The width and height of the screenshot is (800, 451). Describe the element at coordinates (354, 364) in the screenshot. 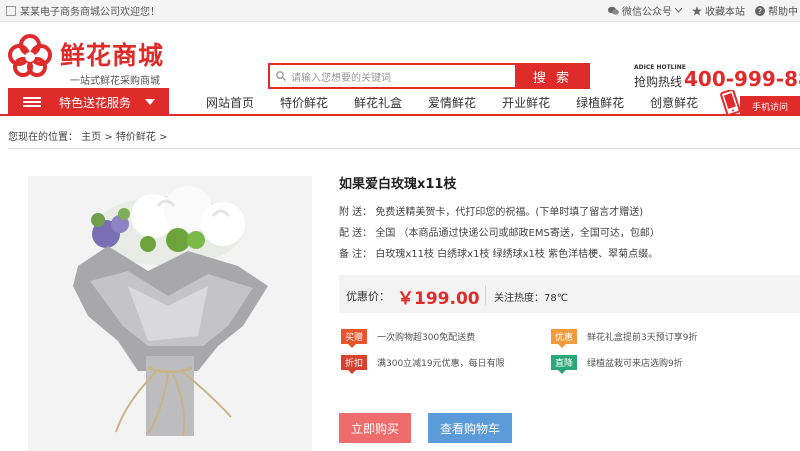

I see `promo-tag: 折扣` at that location.